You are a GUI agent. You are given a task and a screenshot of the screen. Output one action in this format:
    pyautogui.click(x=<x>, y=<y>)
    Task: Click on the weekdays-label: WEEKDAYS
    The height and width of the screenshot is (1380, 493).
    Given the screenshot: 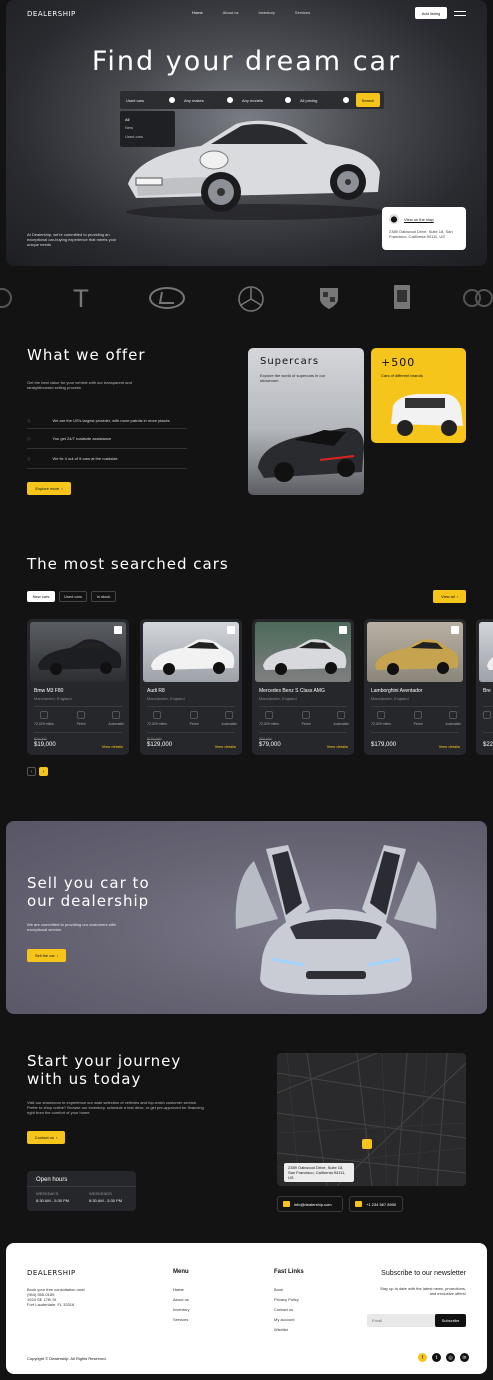 What is the action you would take?
    pyautogui.click(x=47, y=1193)
    